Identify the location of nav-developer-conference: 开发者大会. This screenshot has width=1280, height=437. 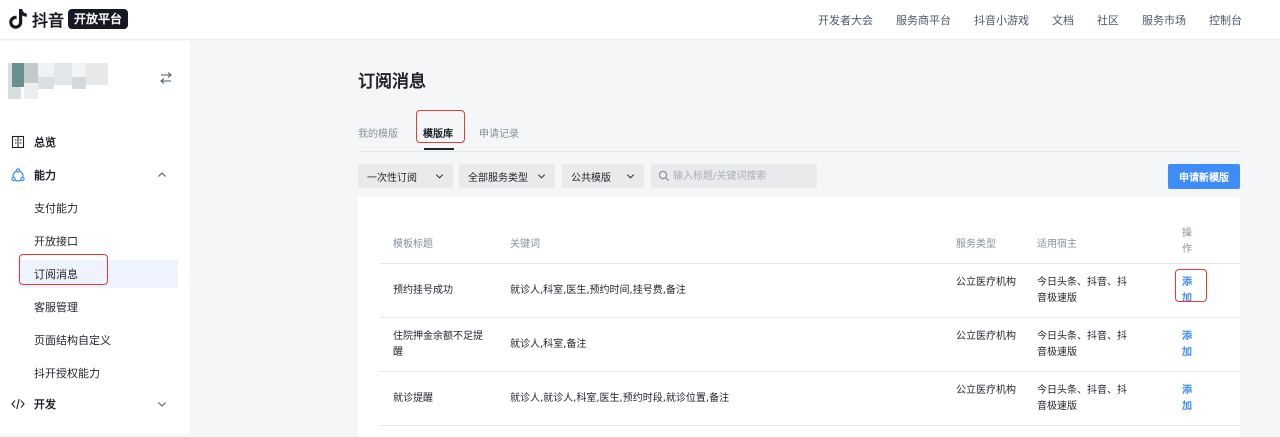
(845, 20).